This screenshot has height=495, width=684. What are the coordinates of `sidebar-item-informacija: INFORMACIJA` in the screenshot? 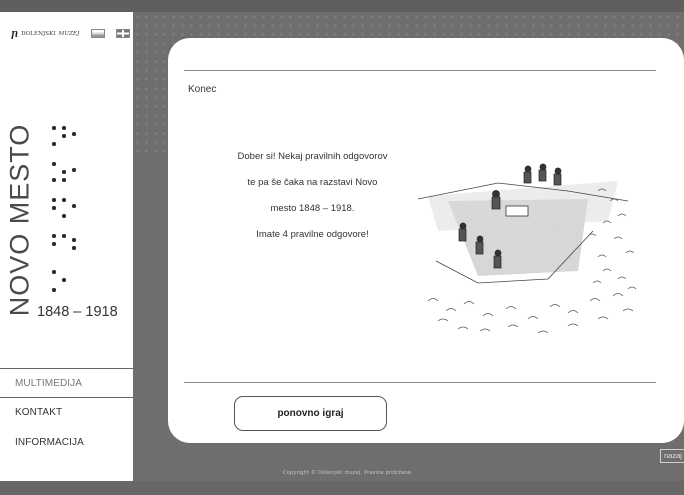 It's located at (66, 443).